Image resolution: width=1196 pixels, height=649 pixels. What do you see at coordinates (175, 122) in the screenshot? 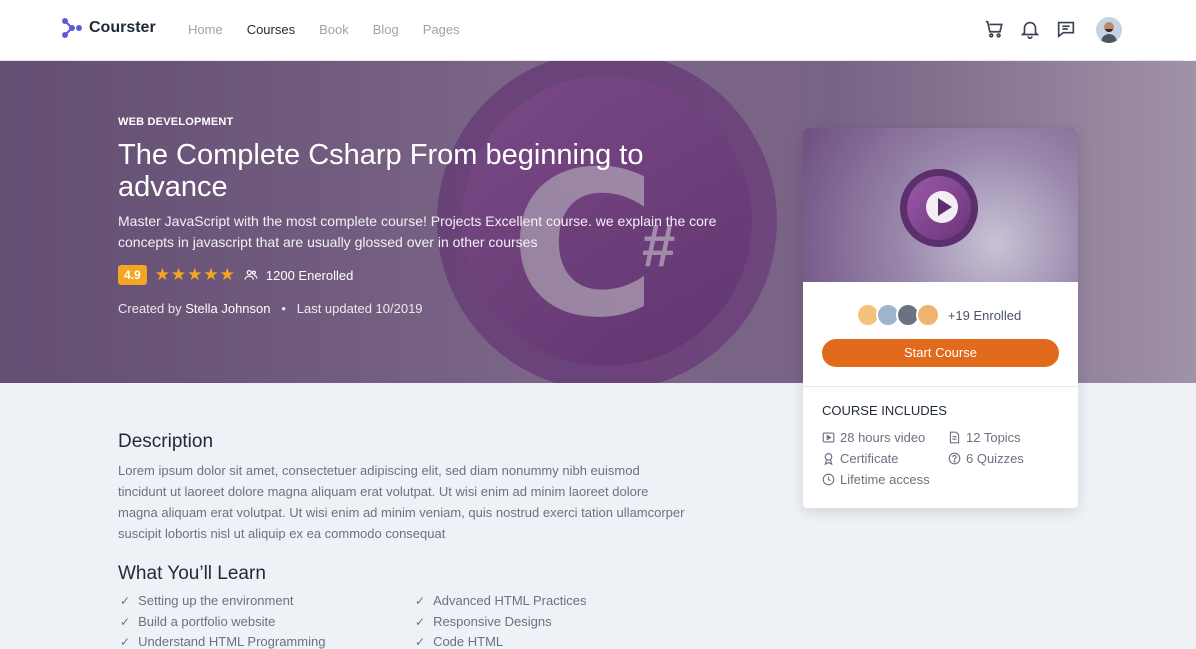
I see `course-category: WEB DEVELOPMENT` at bounding box center [175, 122].